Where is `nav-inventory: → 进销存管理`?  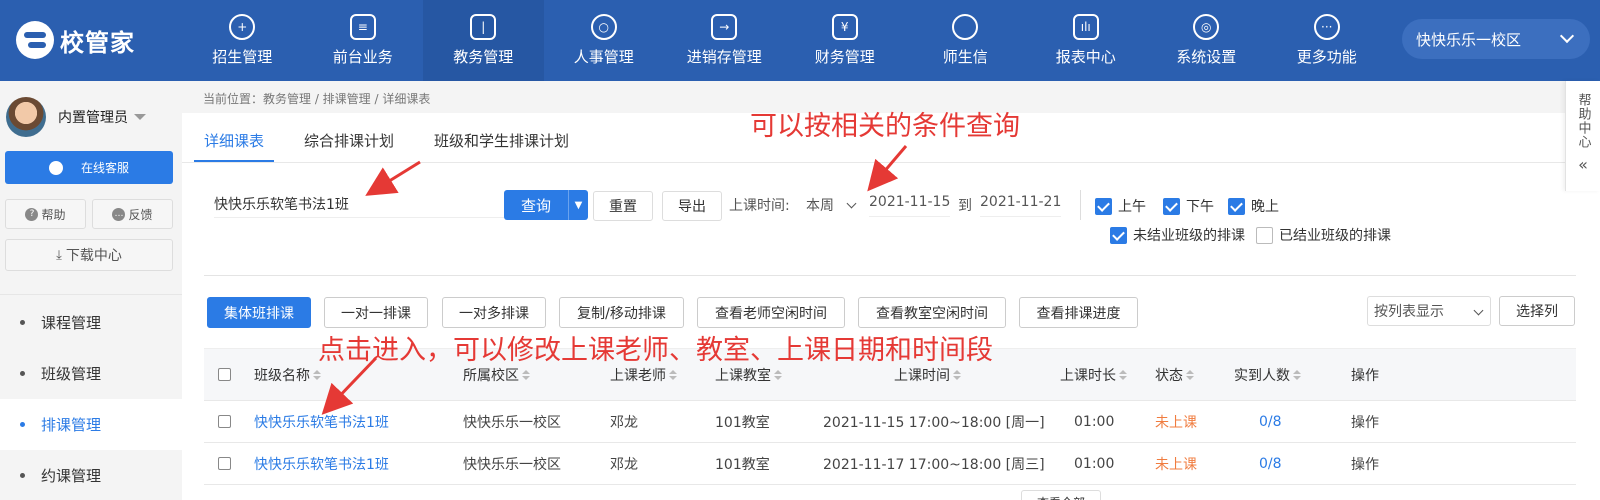
nav-inventory: → 进销存管理 is located at coordinates (724, 40).